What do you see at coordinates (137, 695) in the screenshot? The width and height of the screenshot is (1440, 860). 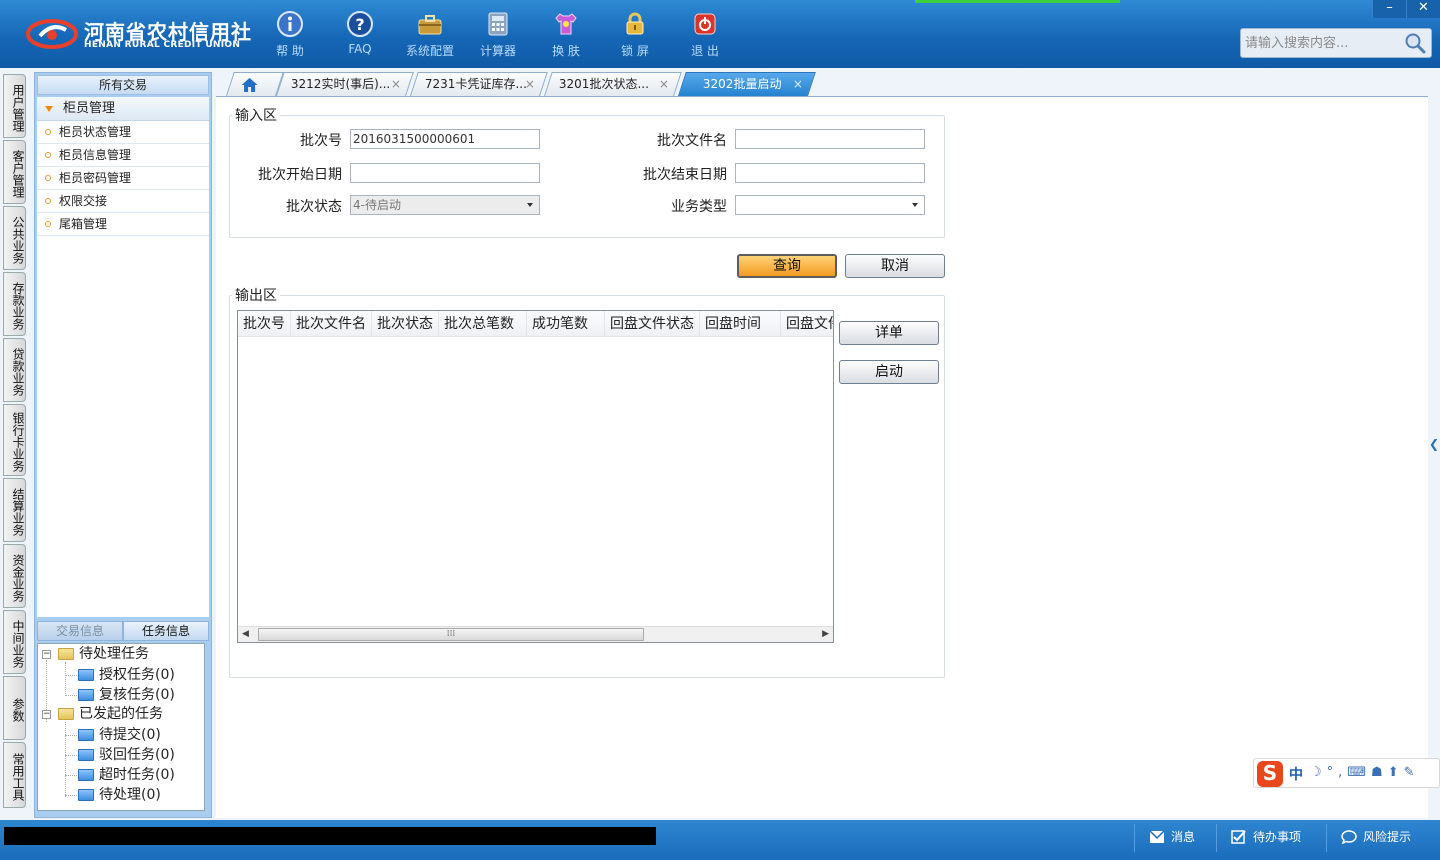 I see `tree-node-label: 复核任务(0)` at bounding box center [137, 695].